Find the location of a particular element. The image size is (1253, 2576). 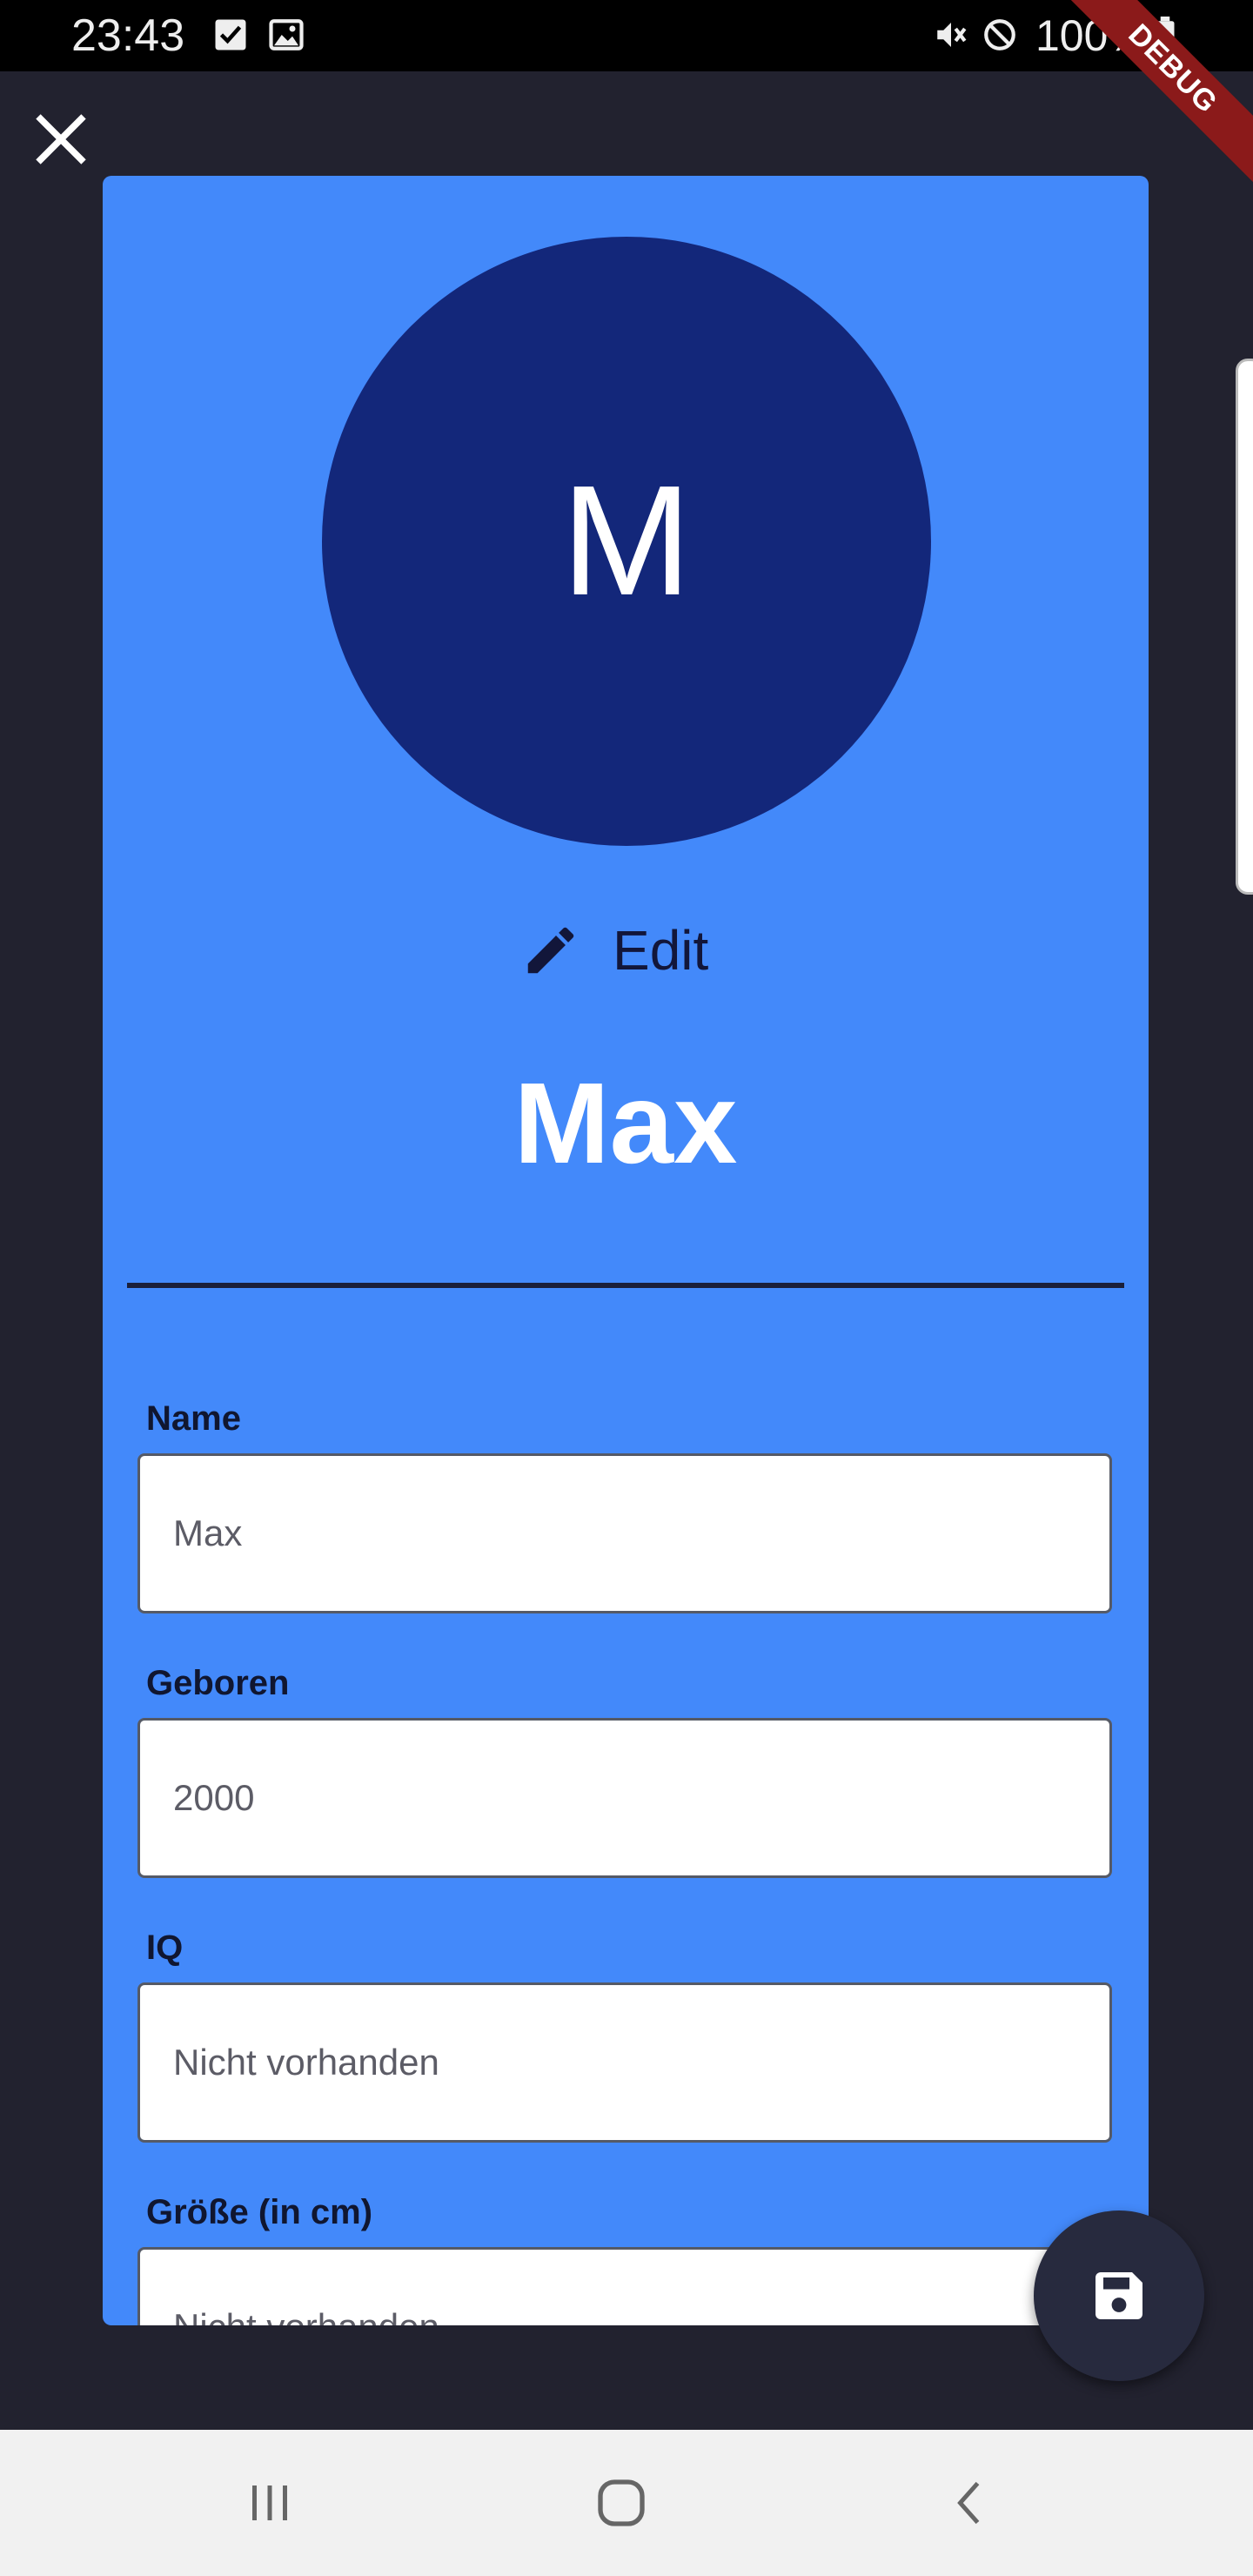

close-icon is located at coordinates (61, 139).